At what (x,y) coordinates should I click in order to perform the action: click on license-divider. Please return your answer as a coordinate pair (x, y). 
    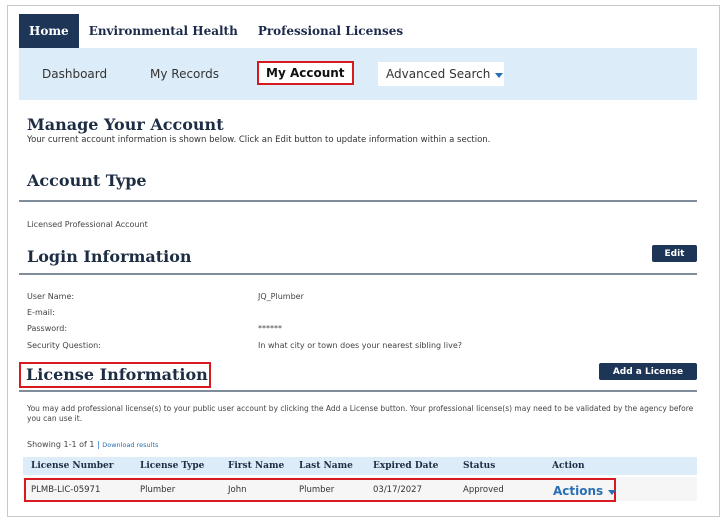
    Looking at the image, I should click on (358, 391).